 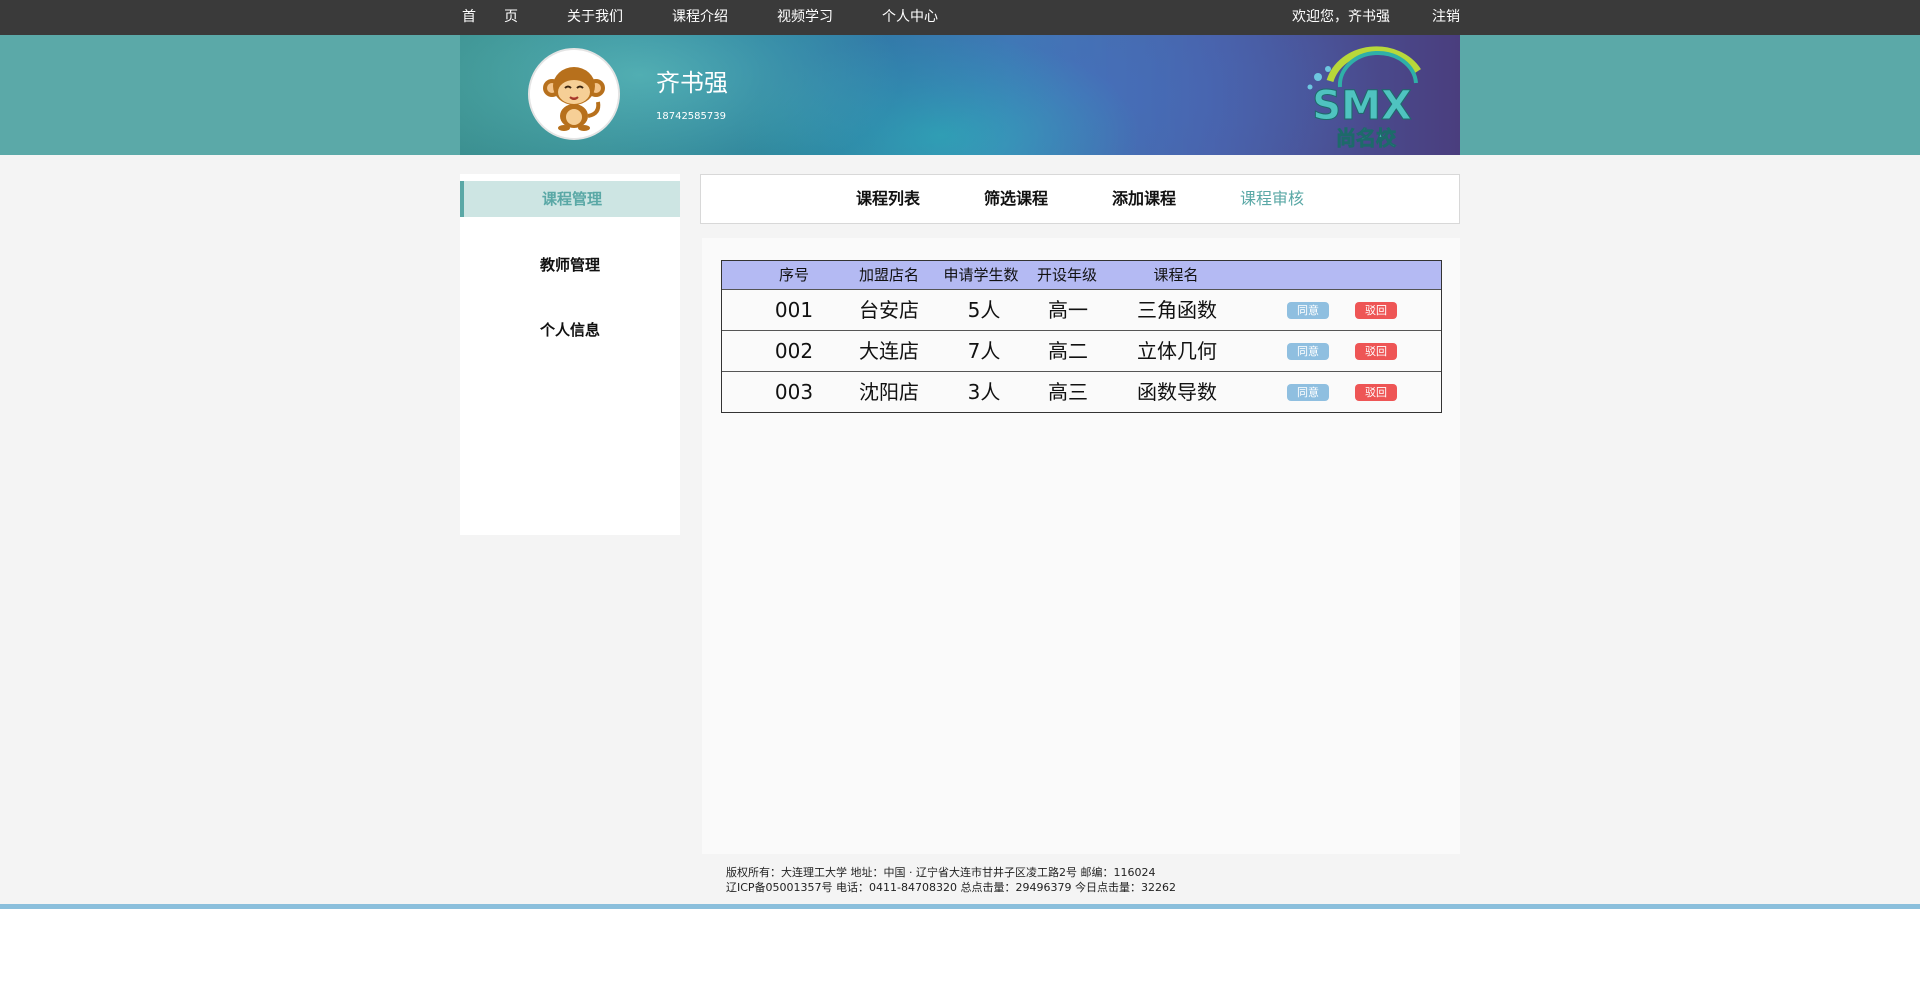 What do you see at coordinates (692, 83) in the screenshot?
I see `user-name: 齐书强` at bounding box center [692, 83].